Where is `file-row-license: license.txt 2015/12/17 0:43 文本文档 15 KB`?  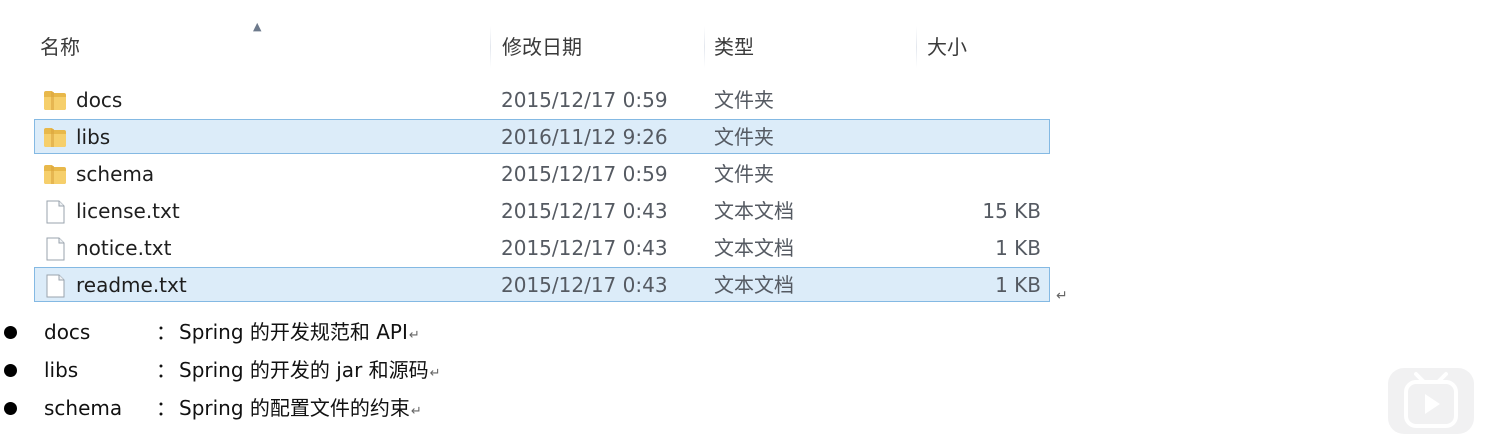 file-row-license: license.txt 2015/12/17 0:43 文本文档 15 KB is located at coordinates (542, 210).